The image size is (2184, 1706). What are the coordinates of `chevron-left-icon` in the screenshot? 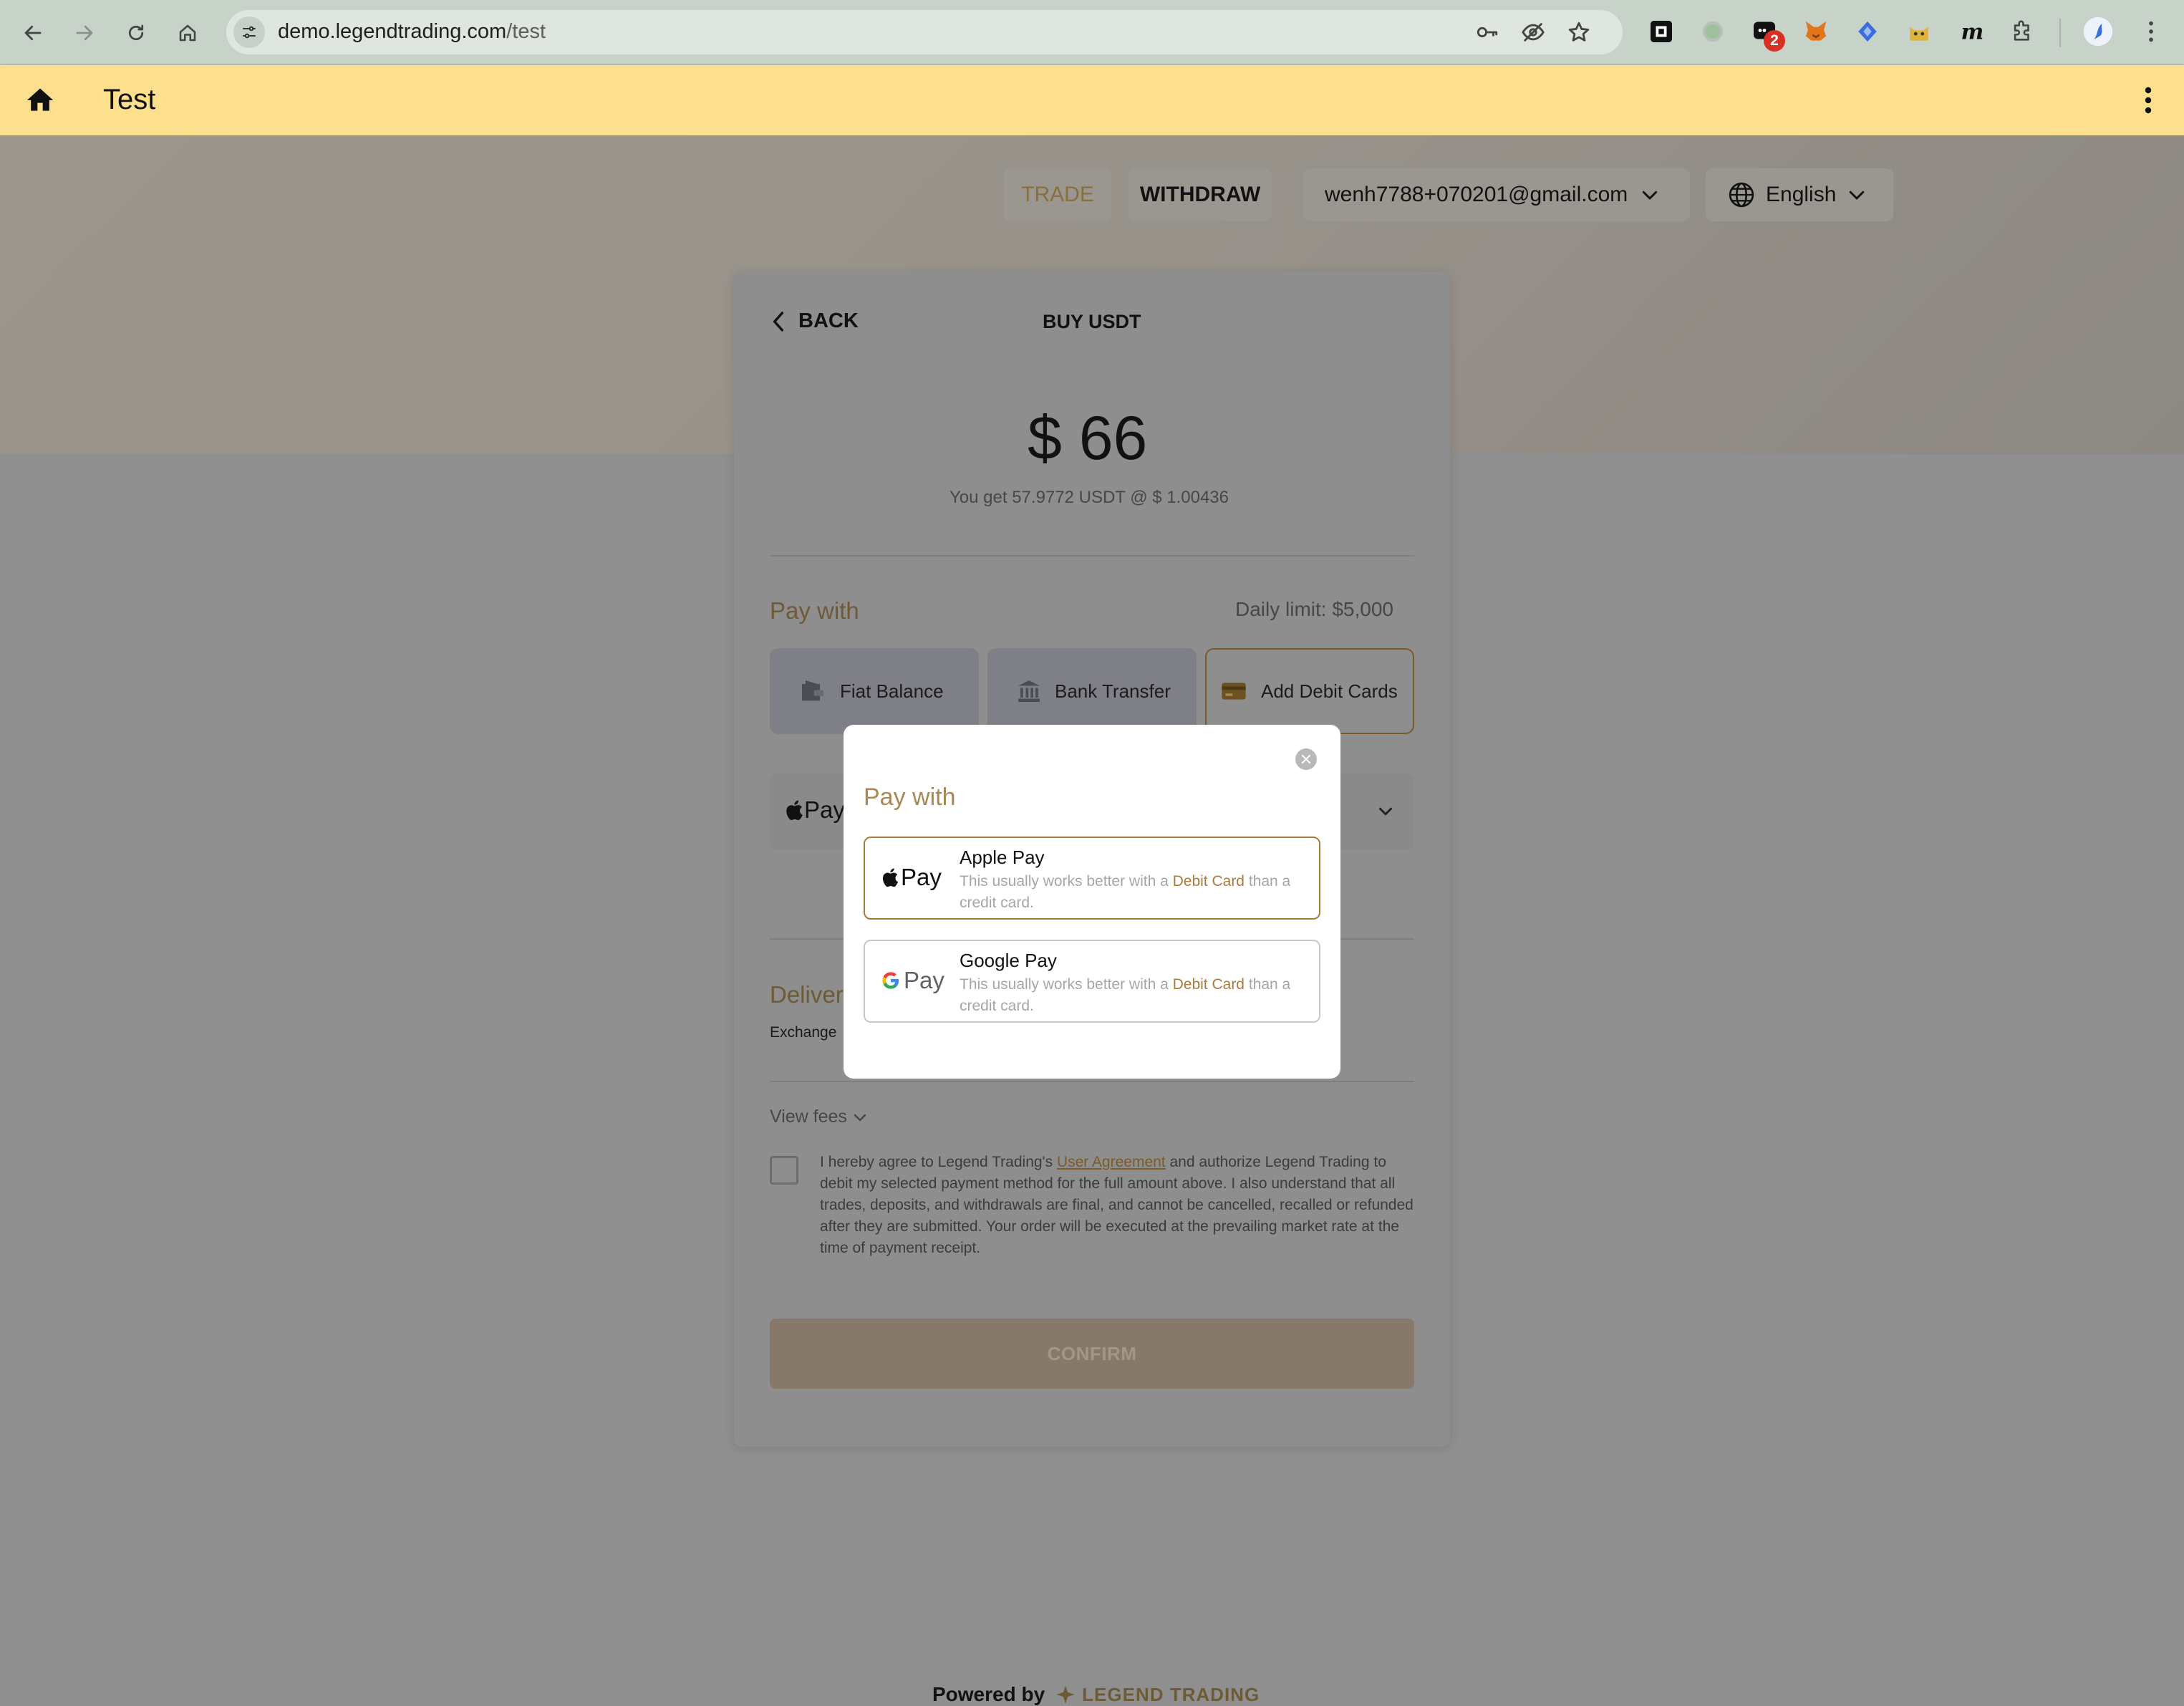 It's located at (778, 321).